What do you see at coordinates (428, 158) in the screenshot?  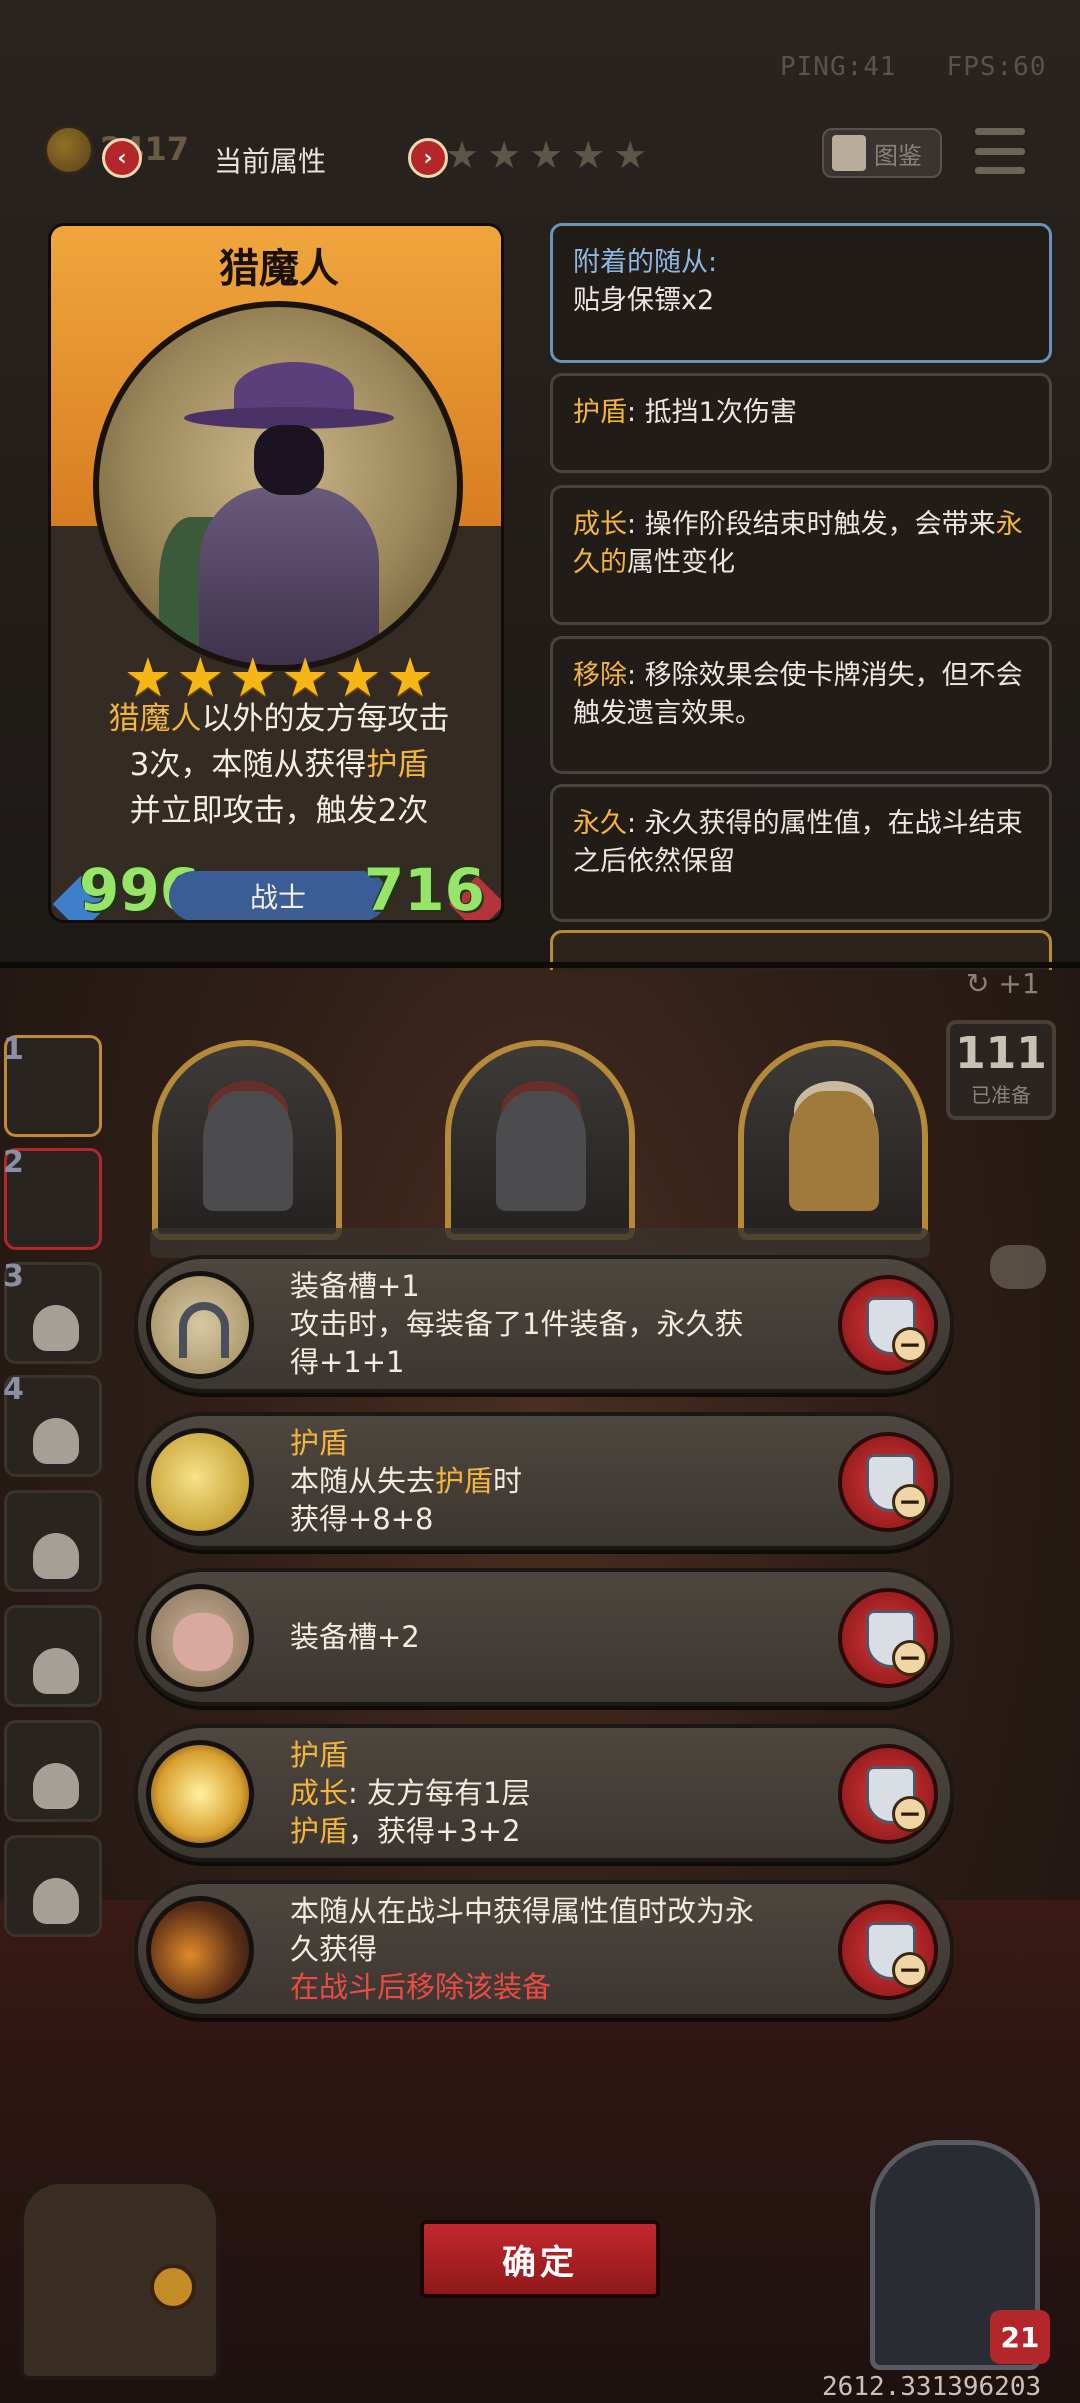 I see `next-arrow-button: ›` at bounding box center [428, 158].